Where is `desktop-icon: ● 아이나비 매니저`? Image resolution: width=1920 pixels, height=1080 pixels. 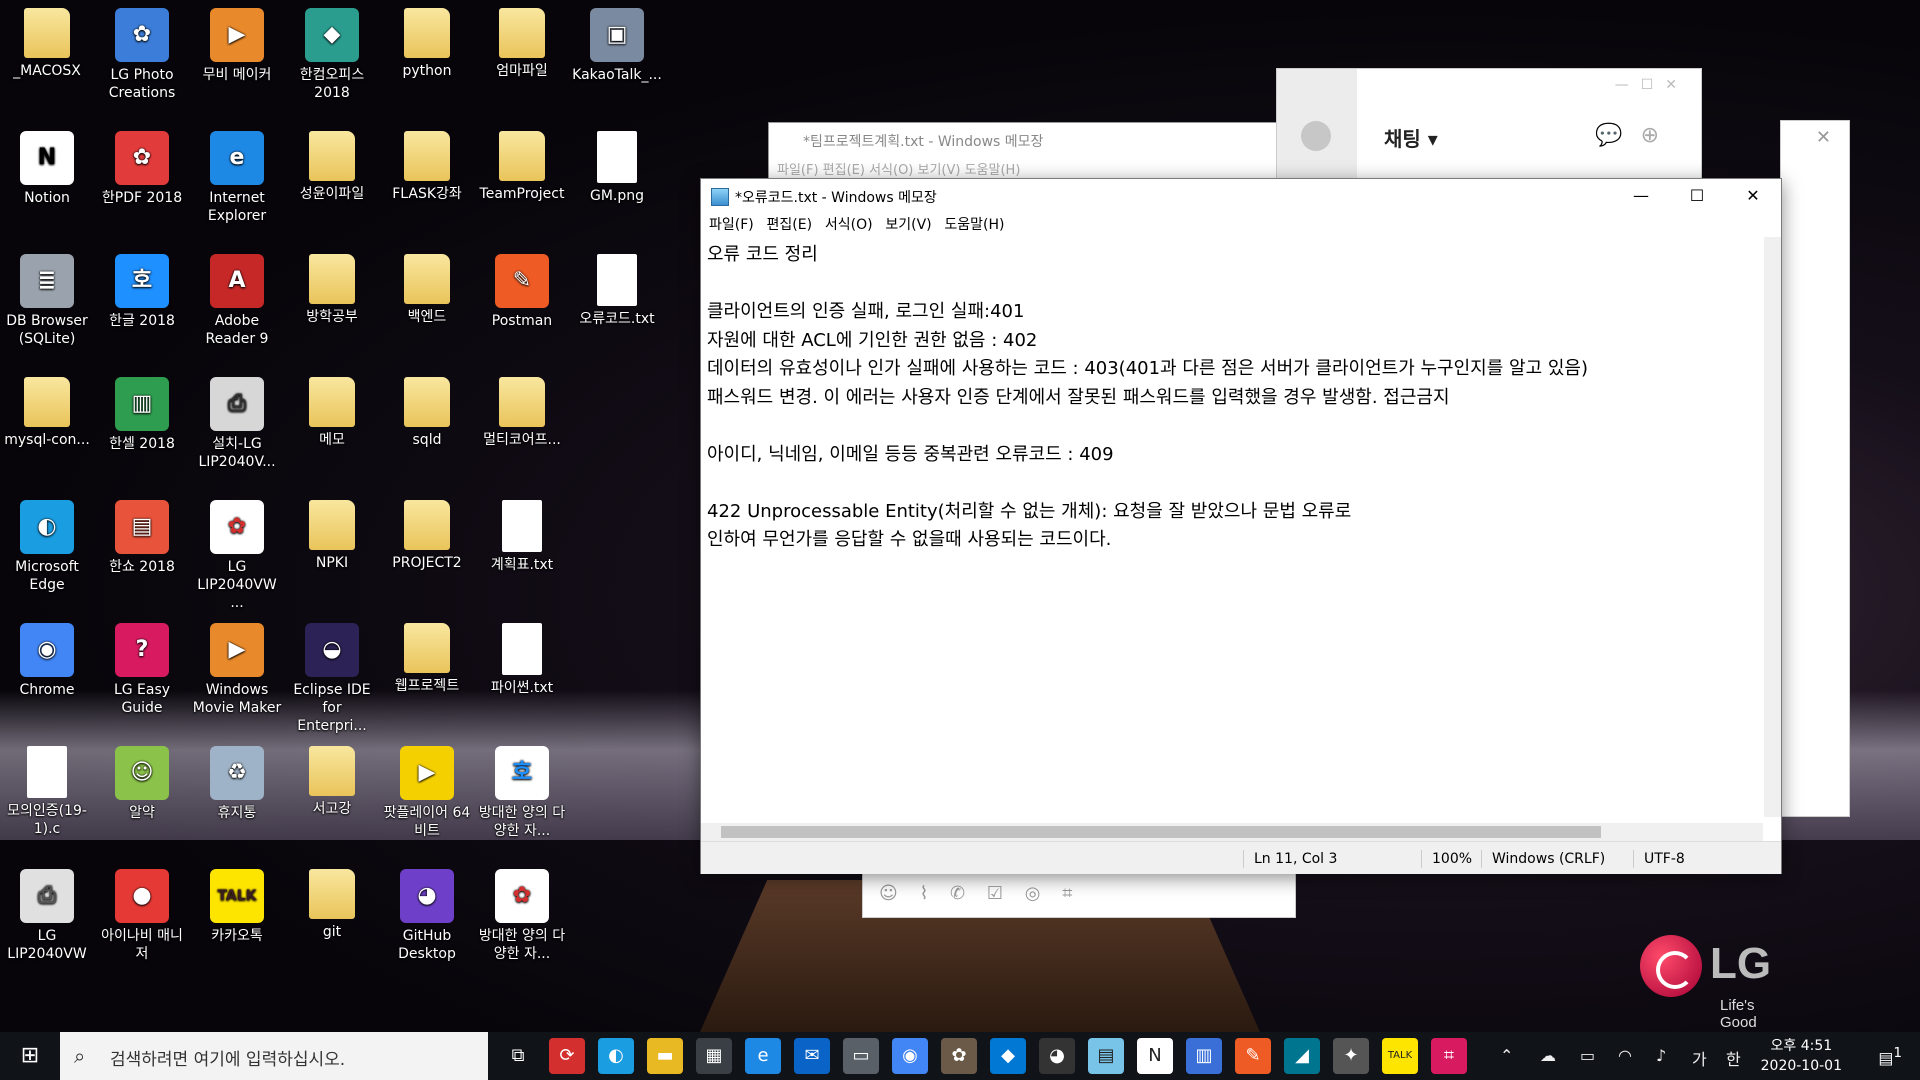 desktop-icon: ● 아이나비 매니저 is located at coordinates (142, 913).